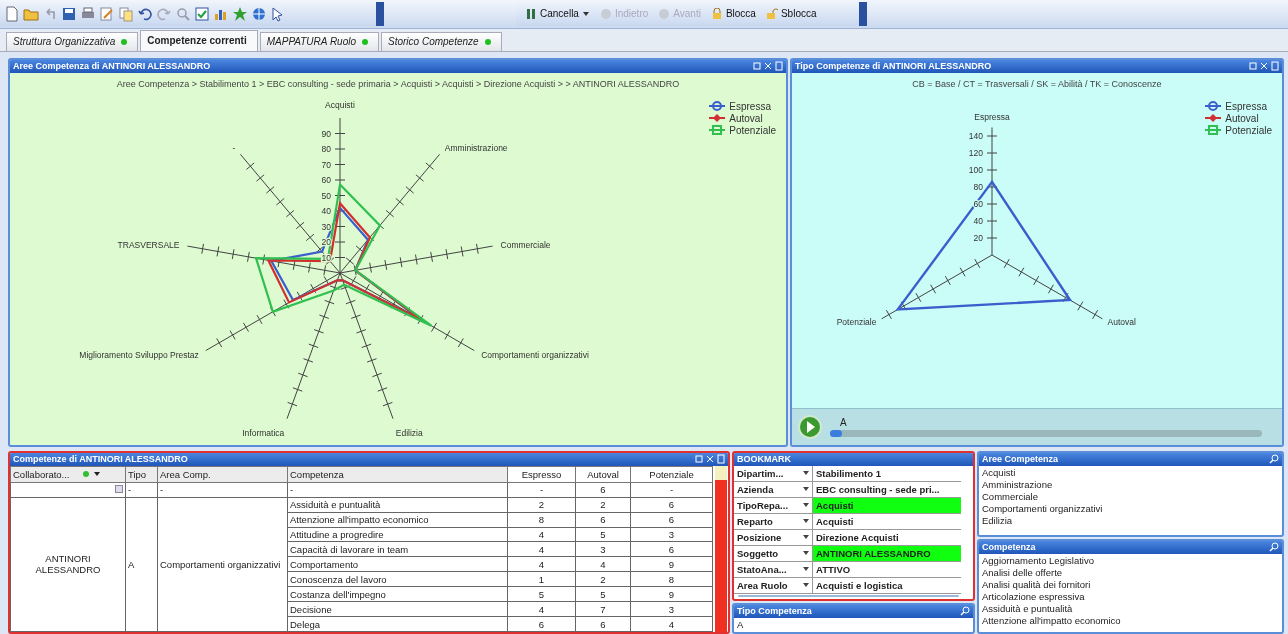  I want to click on axis-label: Espressa, so click(992, 116).